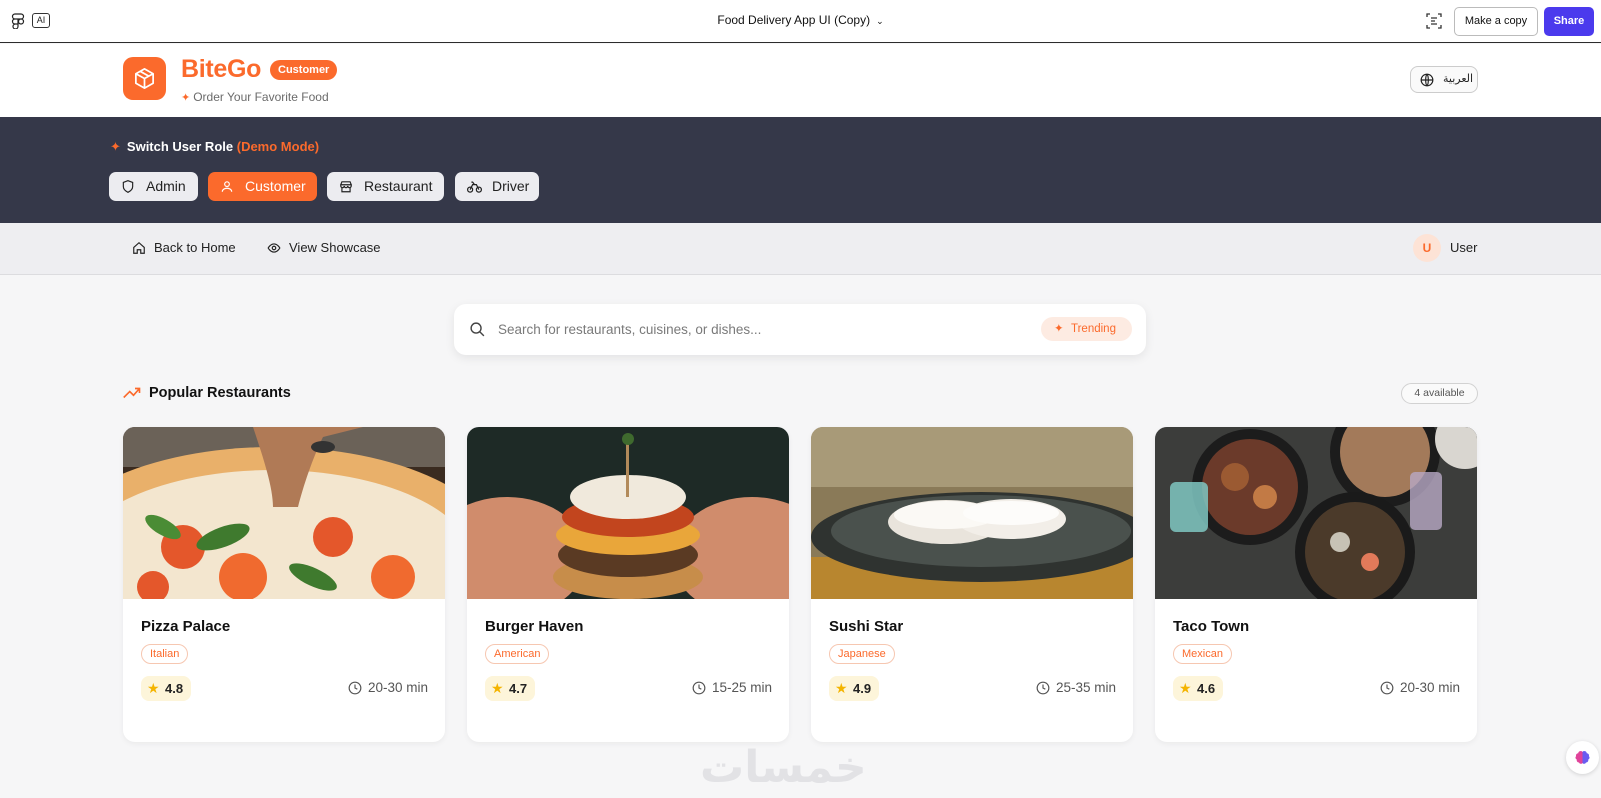 The width and height of the screenshot is (1601, 798). What do you see at coordinates (346, 187) in the screenshot?
I see `store-icon` at bounding box center [346, 187].